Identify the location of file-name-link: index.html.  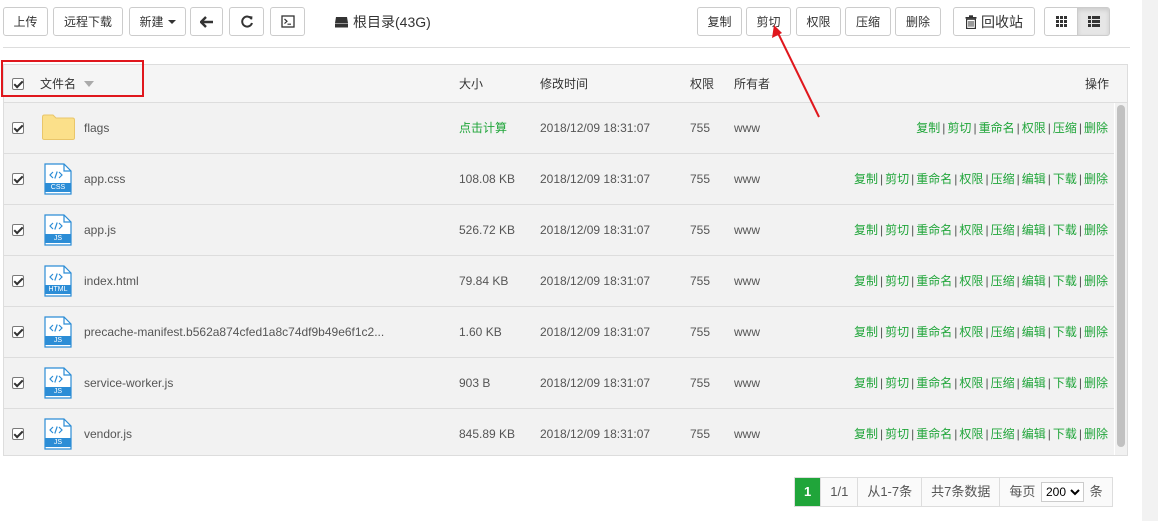
(111, 281).